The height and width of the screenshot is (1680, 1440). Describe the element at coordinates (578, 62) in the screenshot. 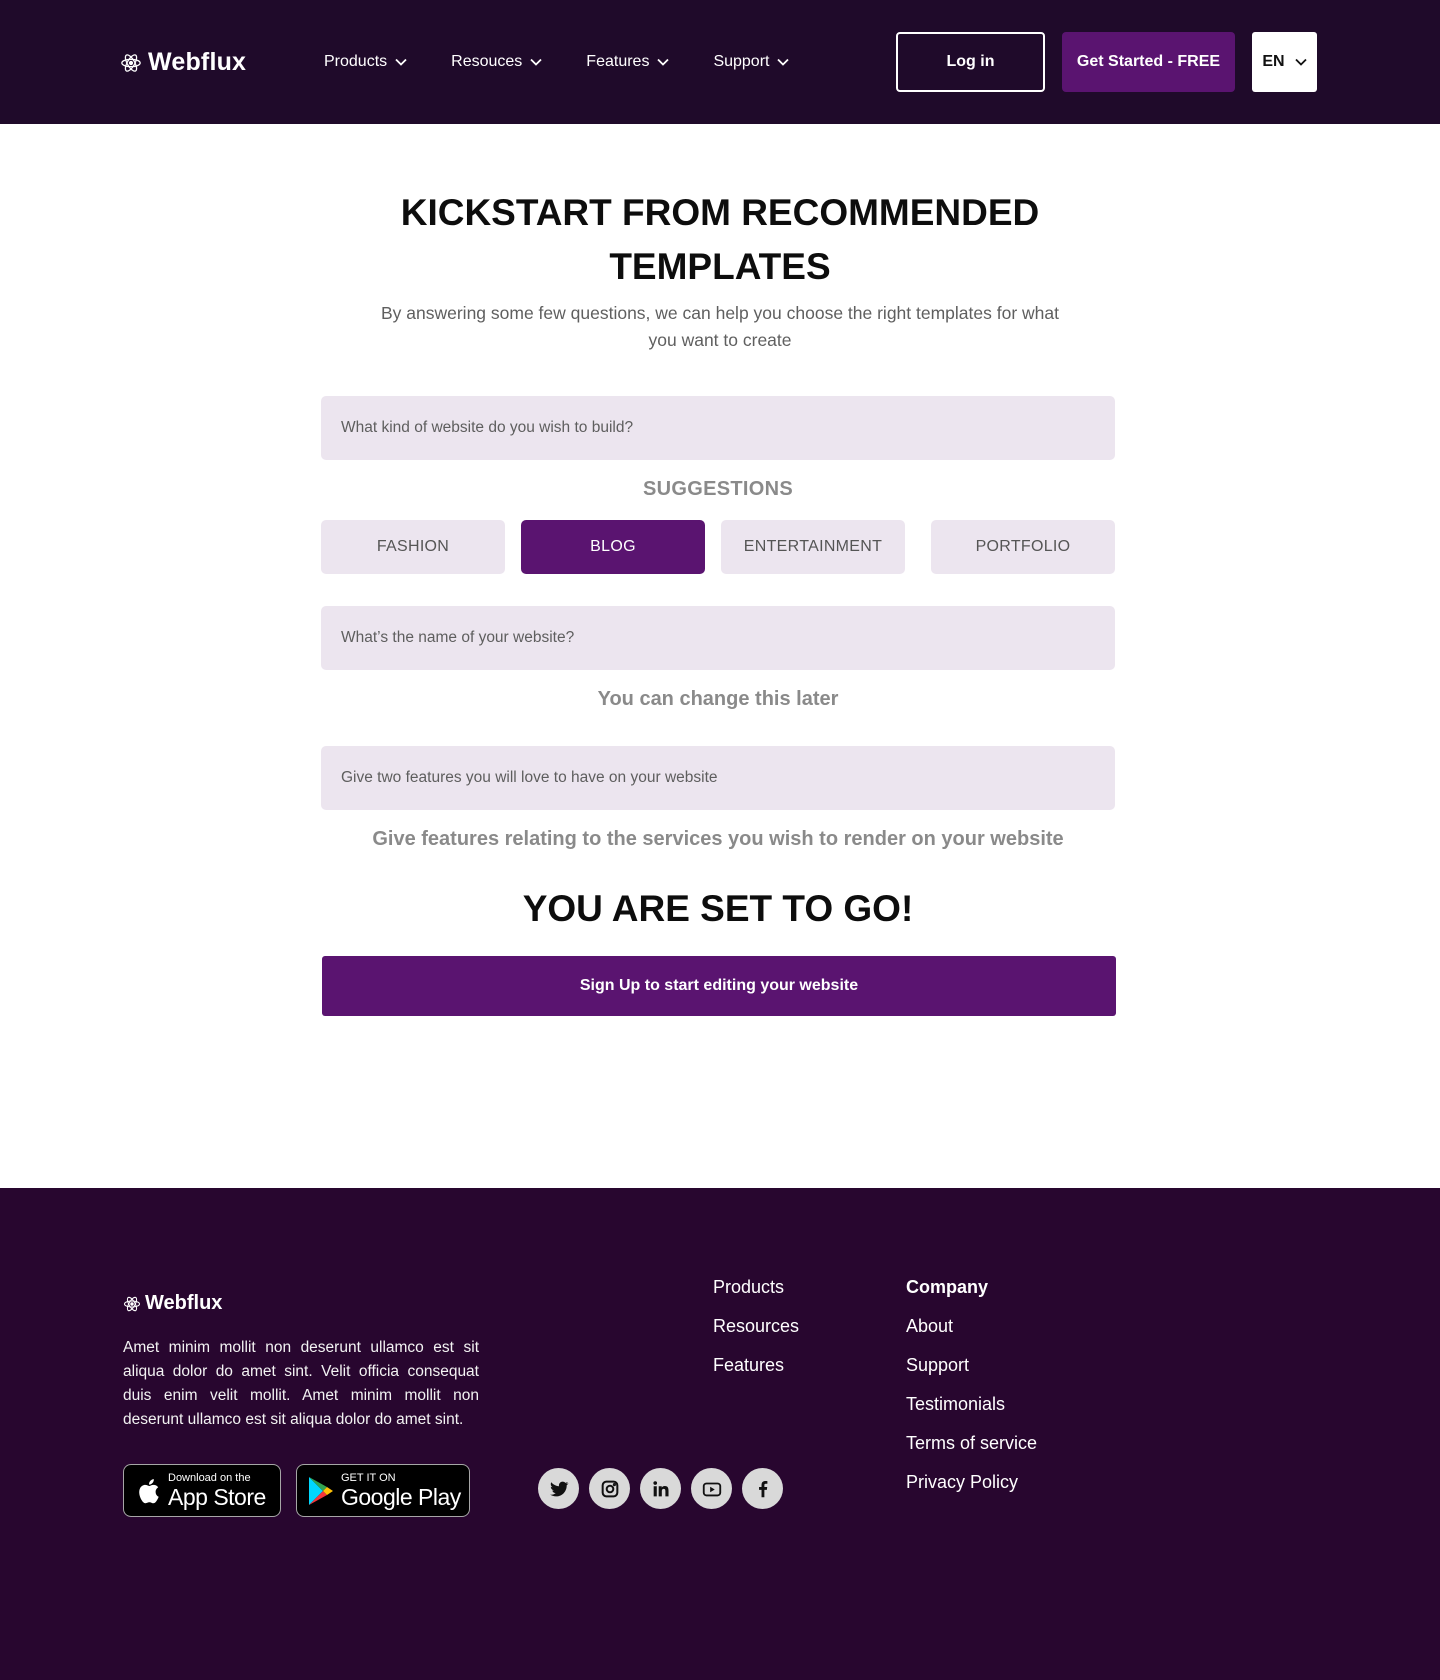

I see `main-nav: Products Resouces Features Support` at that location.